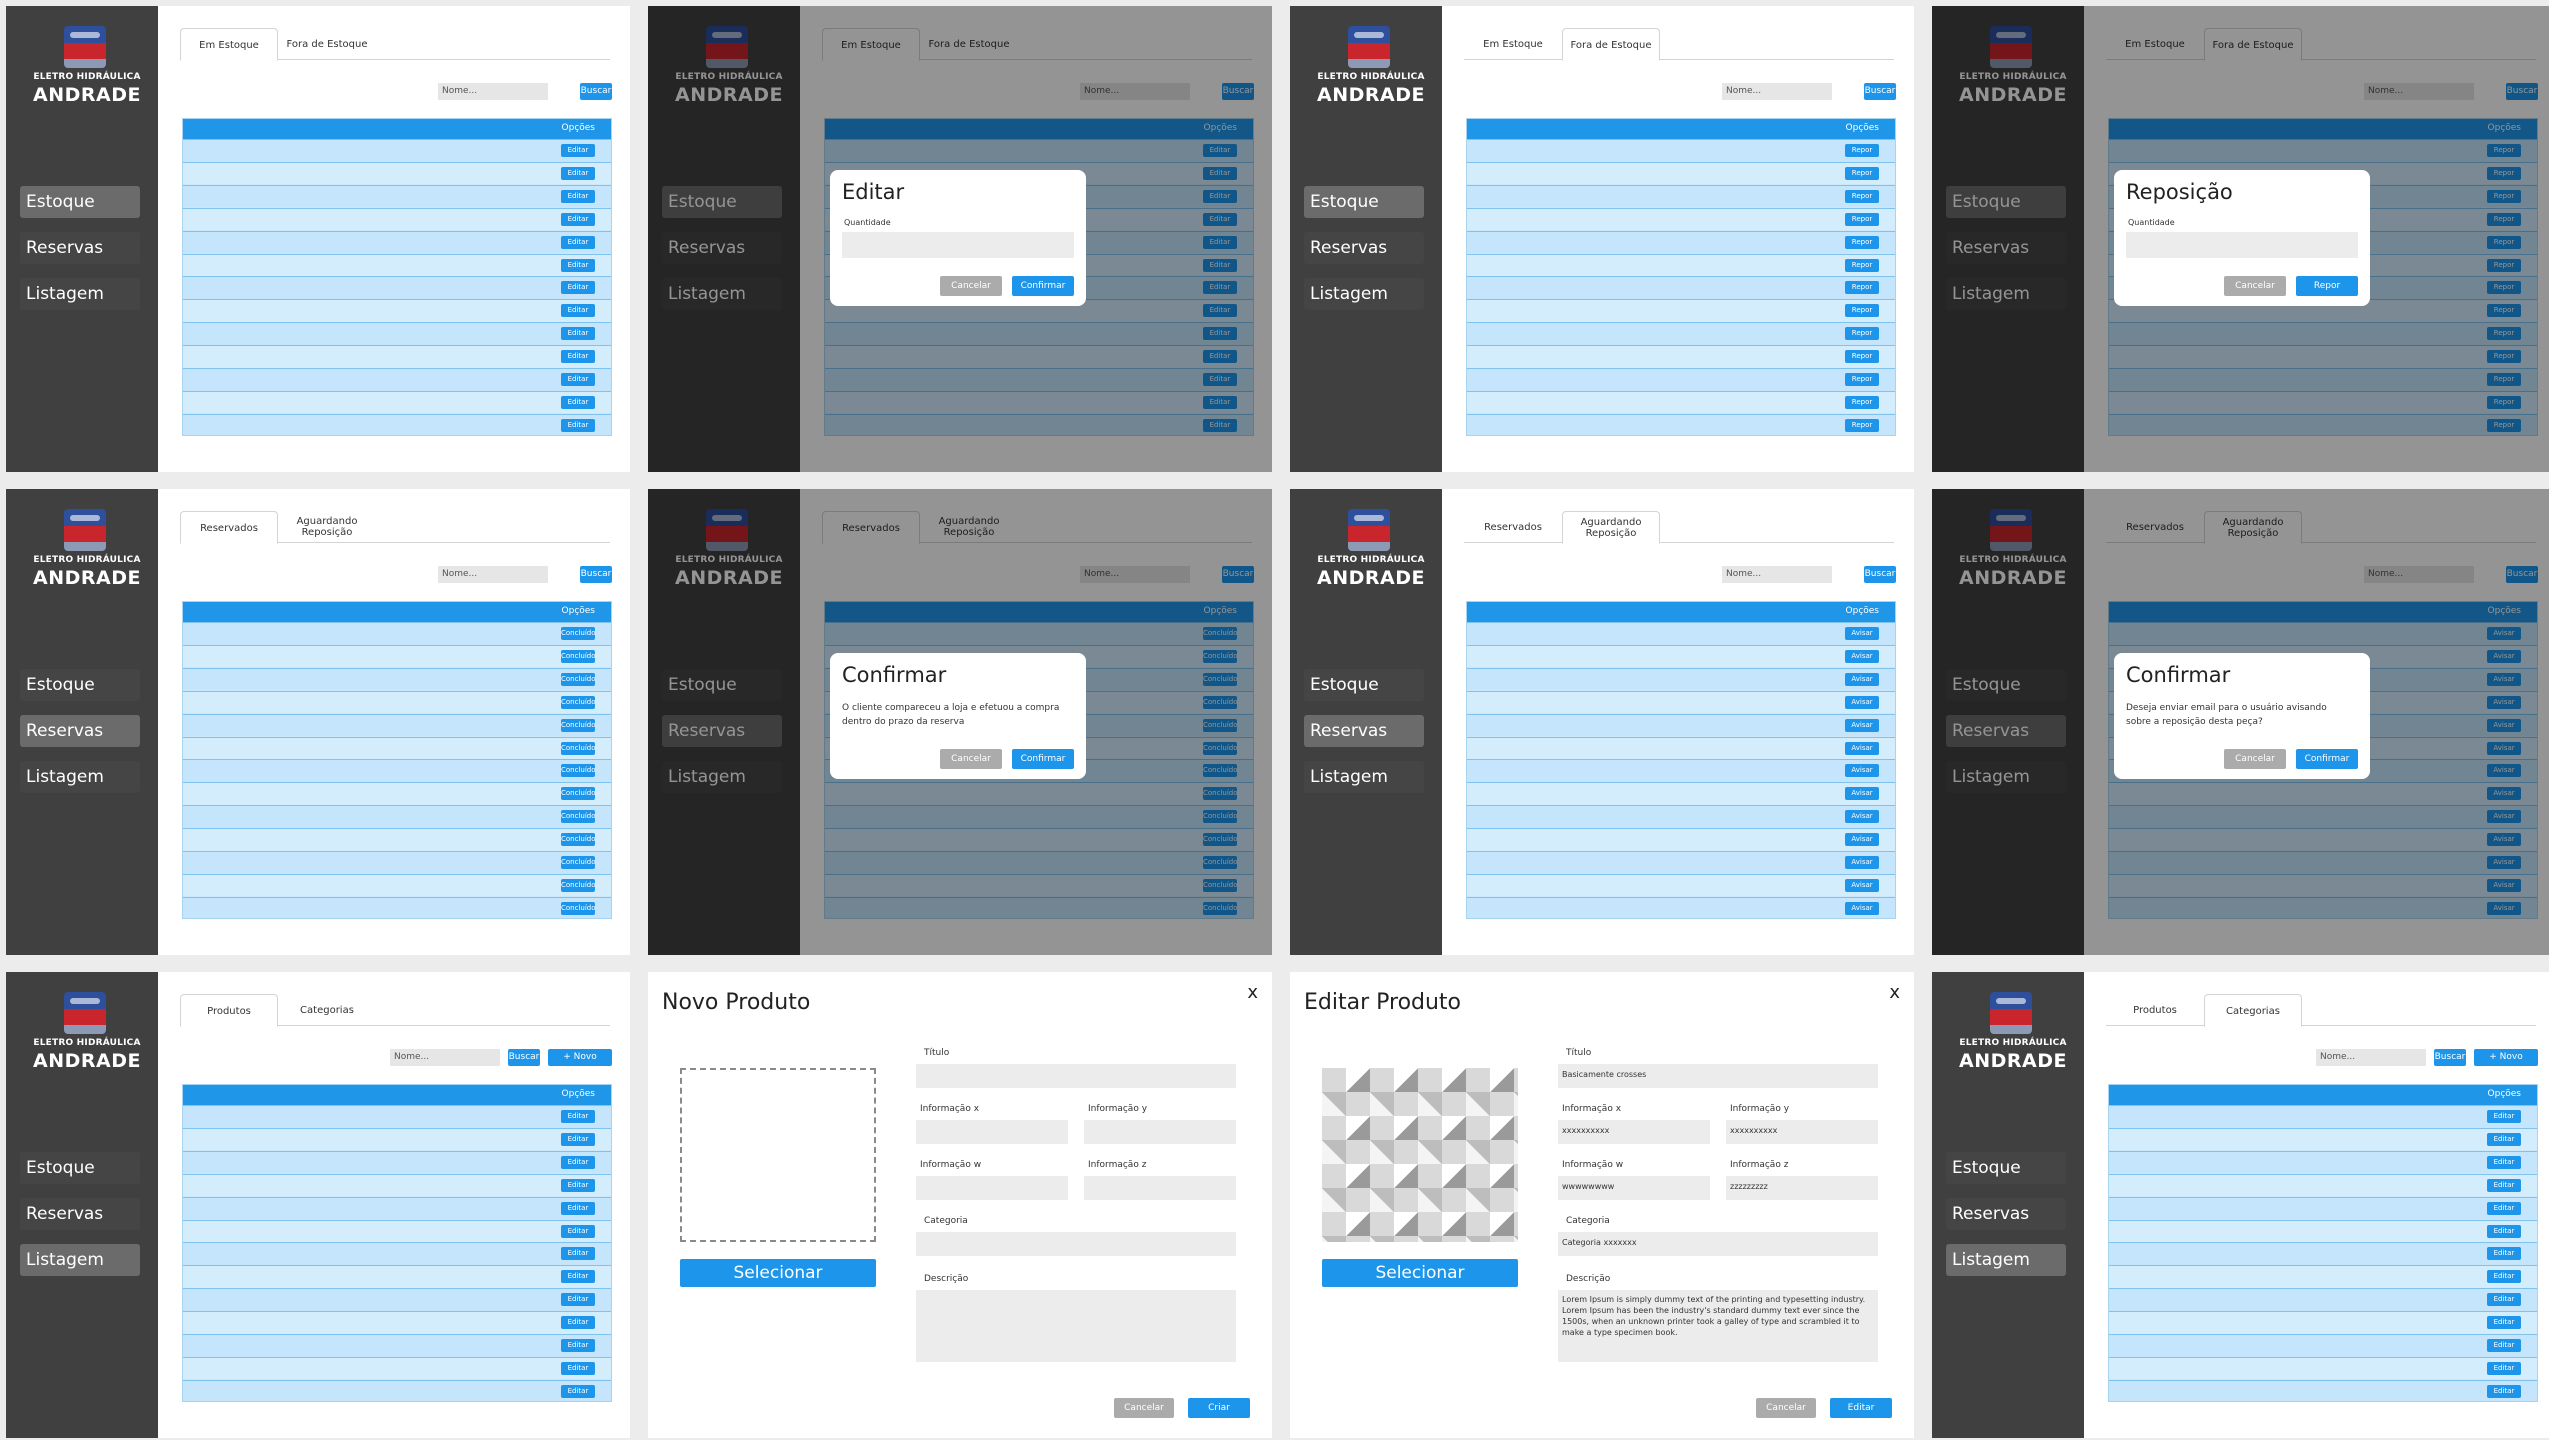 Image resolution: width=2549 pixels, height=1440 pixels. What do you see at coordinates (778, 1155) in the screenshot?
I see `image-dropzone` at bounding box center [778, 1155].